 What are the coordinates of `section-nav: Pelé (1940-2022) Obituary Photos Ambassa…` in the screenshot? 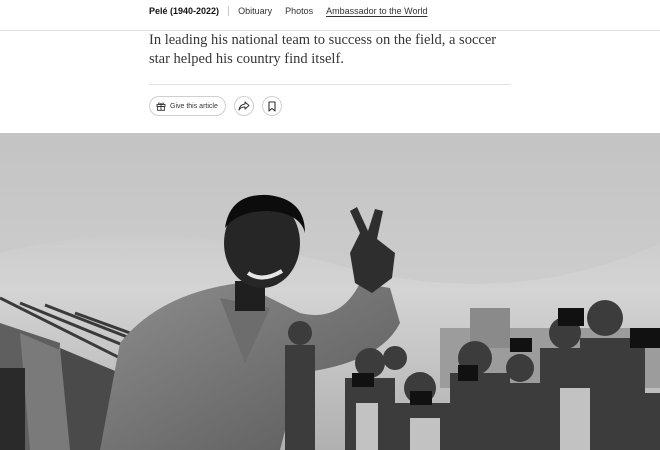 It's located at (330, 15).